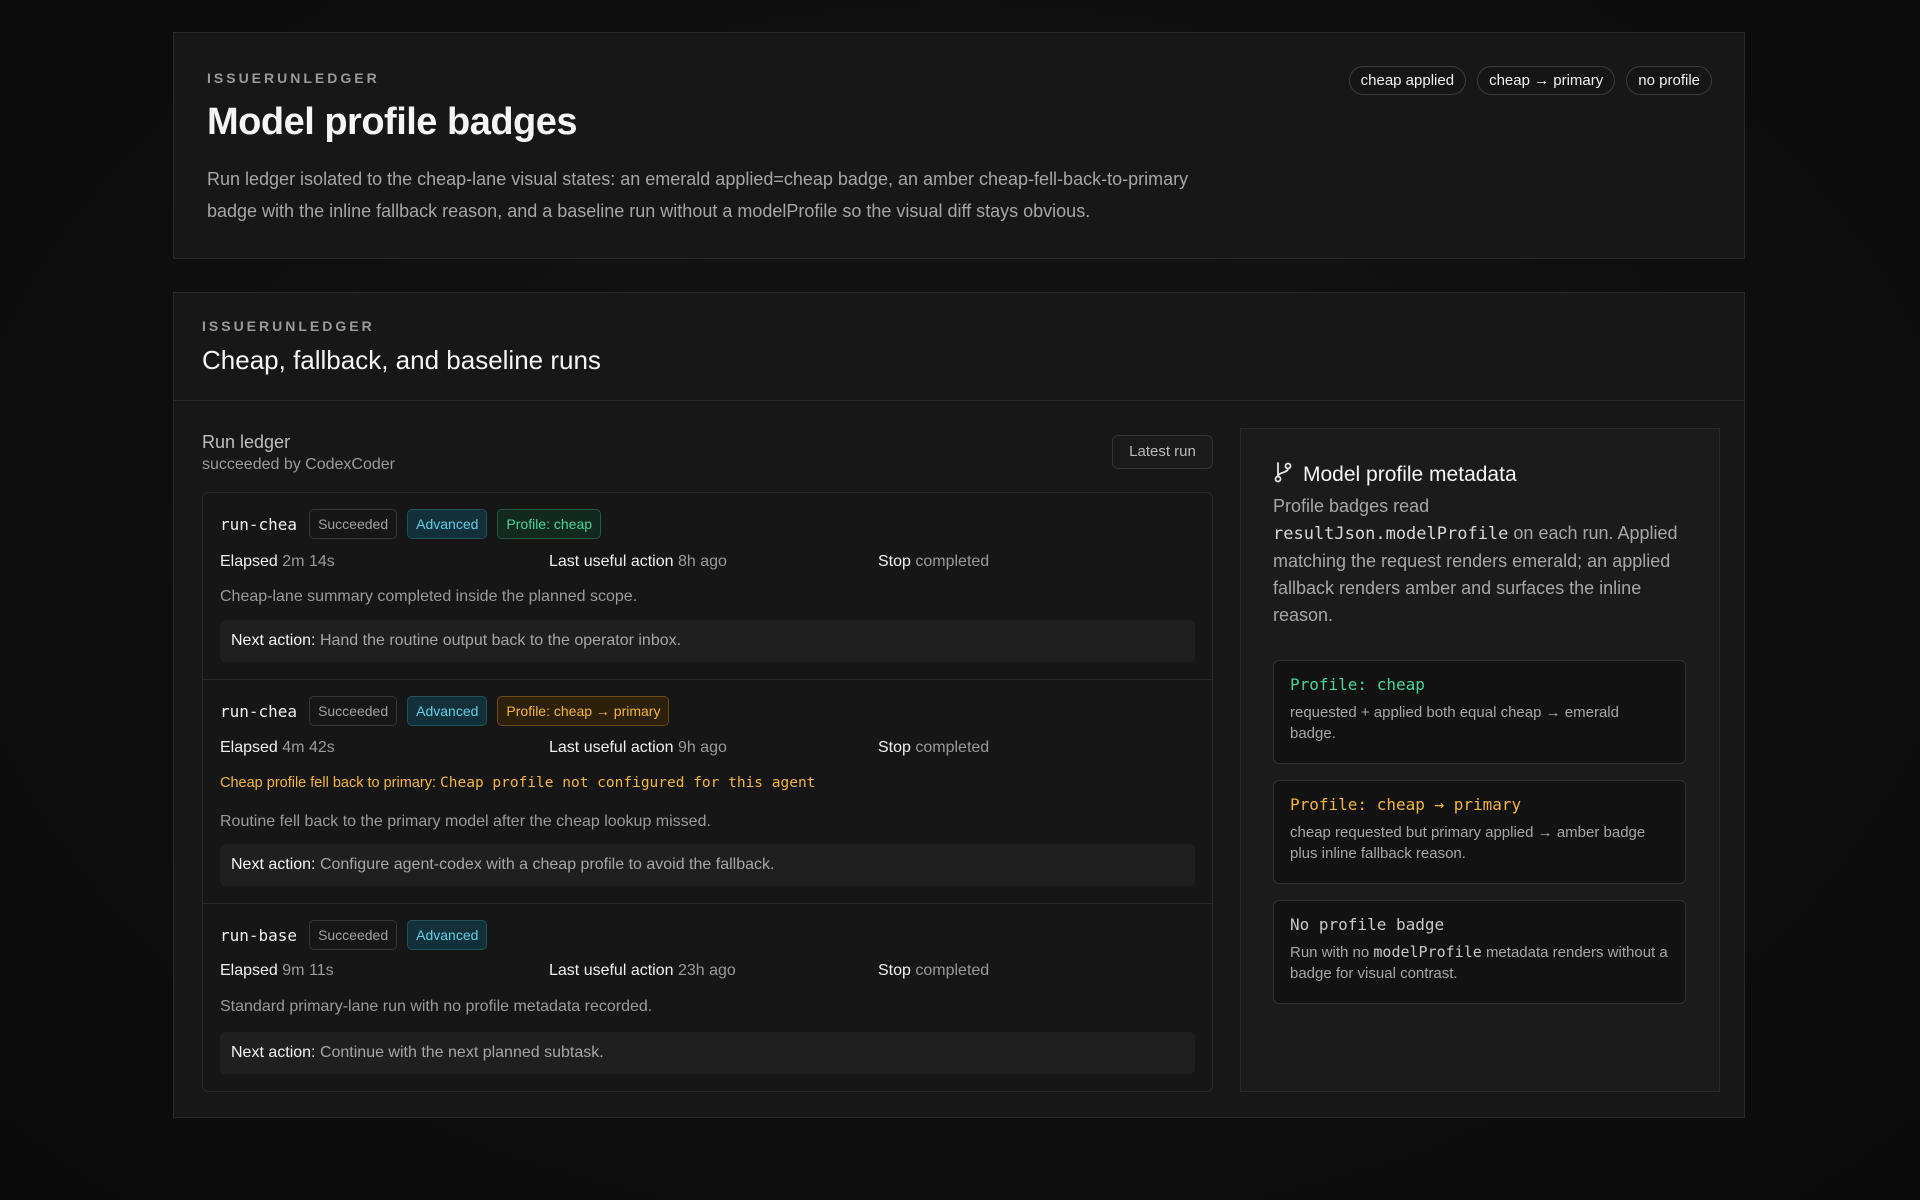  Describe the element at coordinates (328, 783) in the screenshot. I see `fallback-label: Cheap profile fell back to primary:` at that location.